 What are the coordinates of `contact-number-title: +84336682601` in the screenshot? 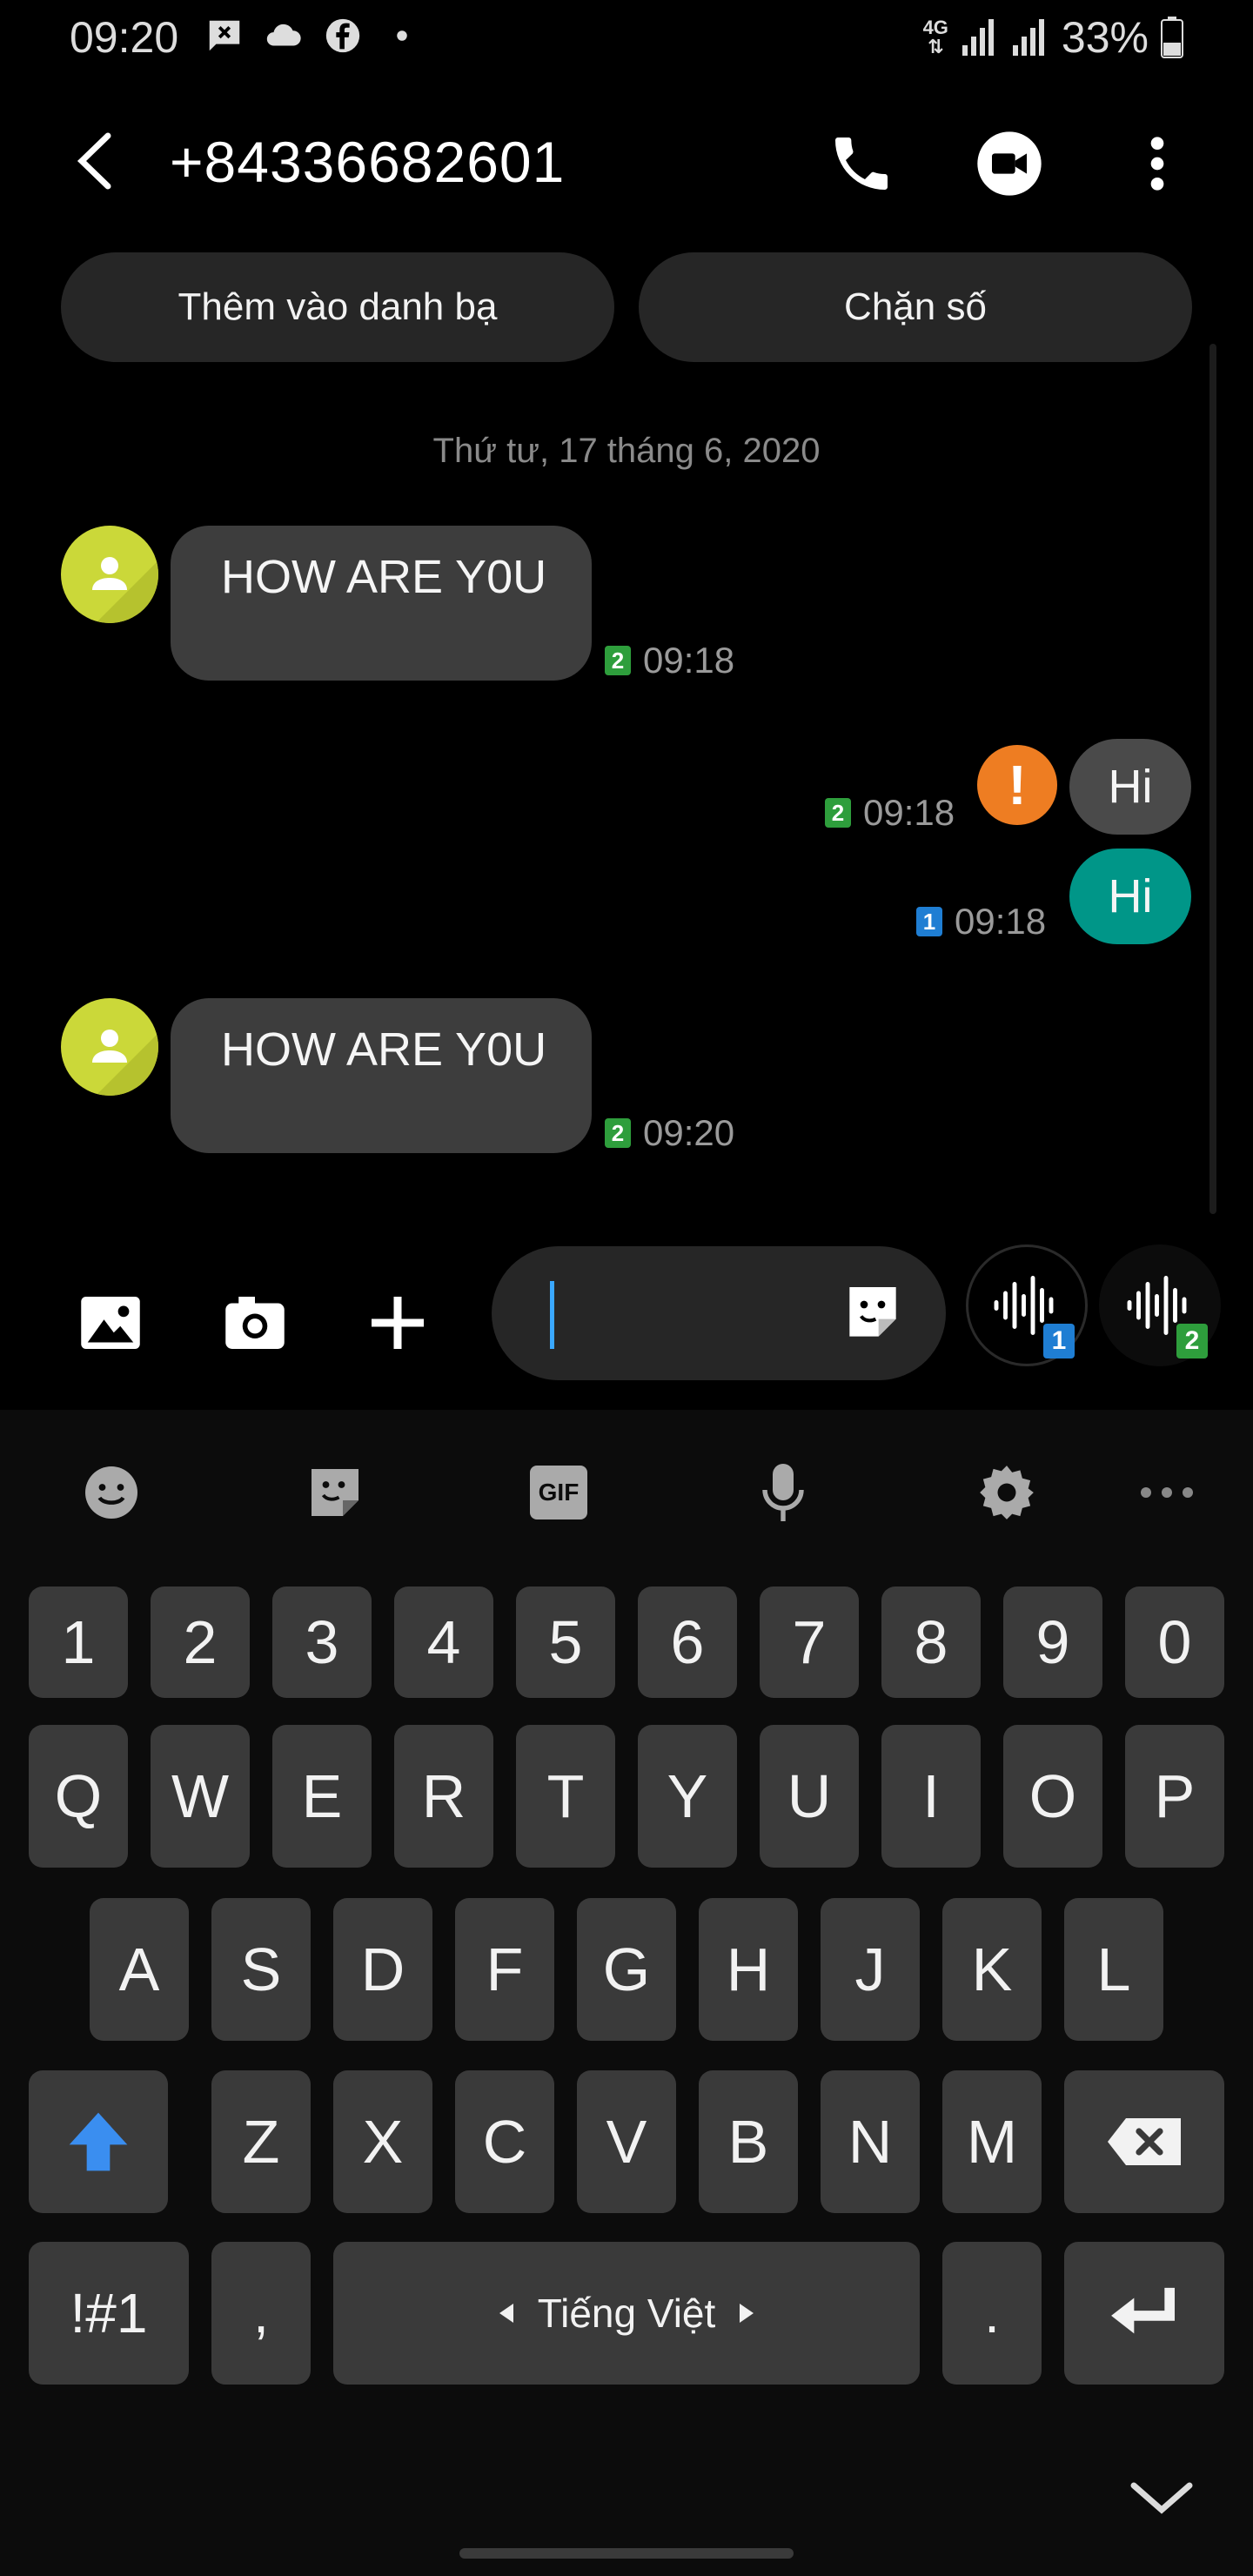 It's located at (368, 162).